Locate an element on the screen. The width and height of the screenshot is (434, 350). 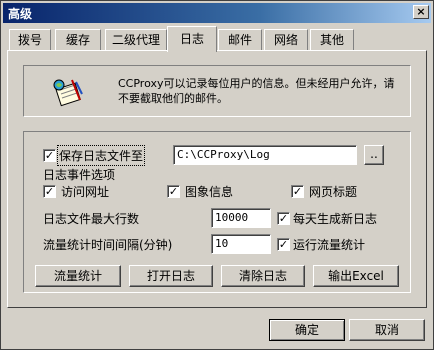
log-notebook-icon is located at coordinates (68, 93).